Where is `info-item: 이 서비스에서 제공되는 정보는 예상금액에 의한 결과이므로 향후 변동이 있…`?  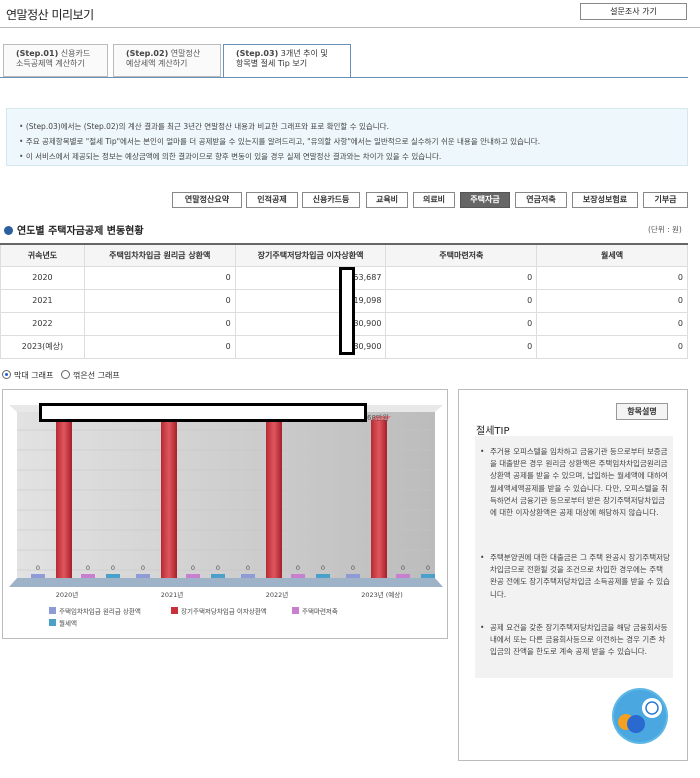 info-item: 이 서비스에서 제공되는 정보는 예상금액에 의한 결과이므로 향후 변동이 있… is located at coordinates (353, 156).